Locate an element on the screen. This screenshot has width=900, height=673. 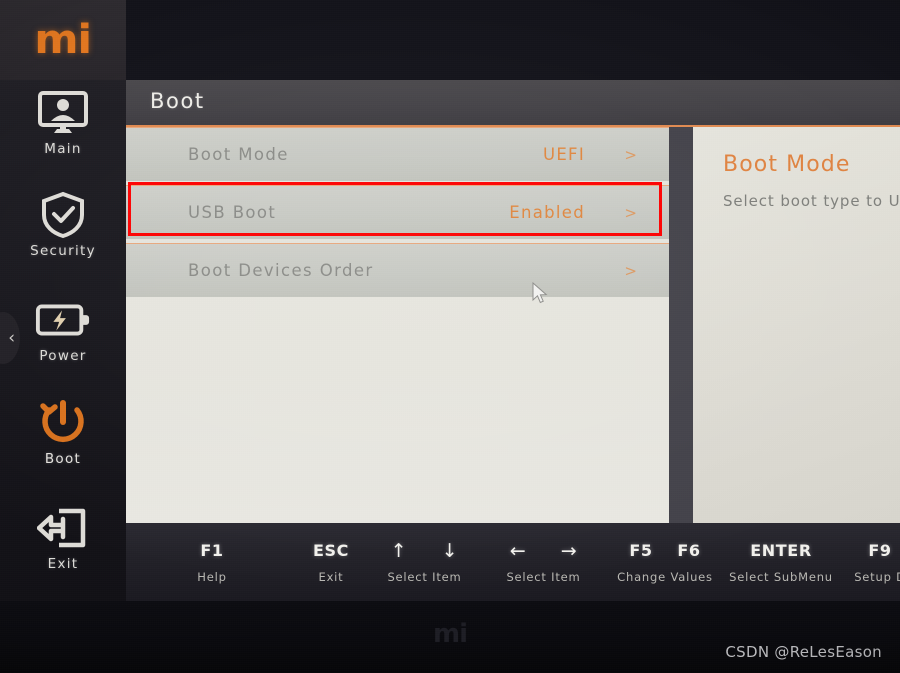
sidebar-item-label: Exit is located at coordinates (63, 564).